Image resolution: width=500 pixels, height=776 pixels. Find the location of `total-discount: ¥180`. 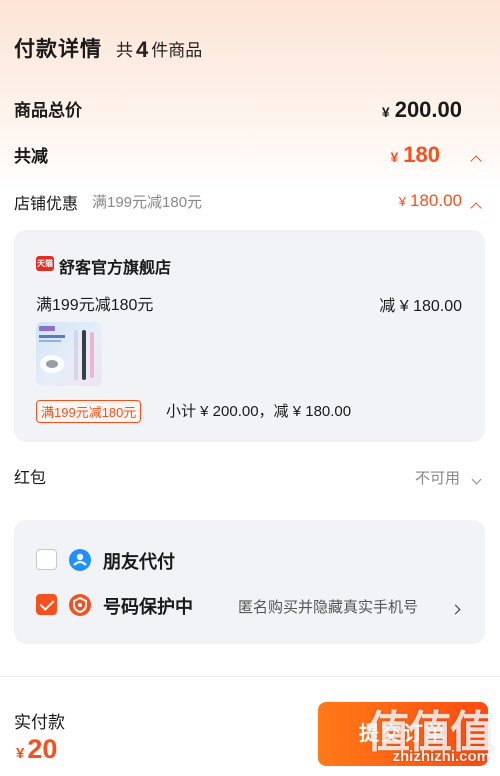

total-discount: ¥180 is located at coordinates (415, 155).